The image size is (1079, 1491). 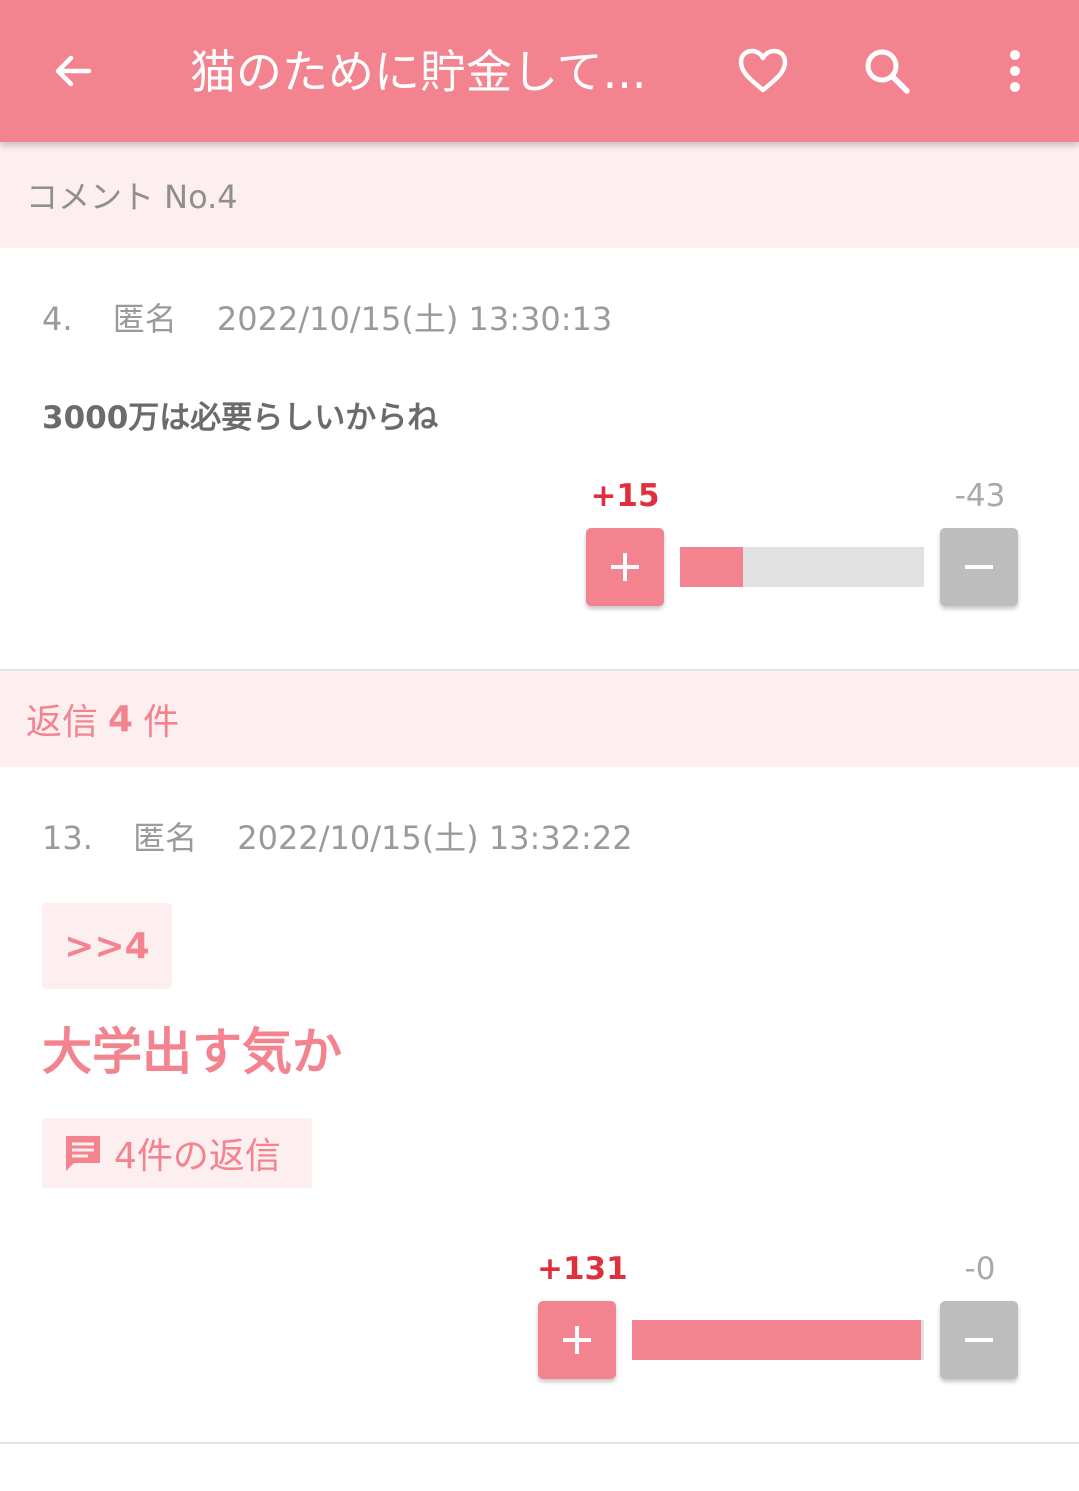 What do you see at coordinates (240, 418) in the screenshot?
I see `comment-body: 3000万は必要らしいからね` at bounding box center [240, 418].